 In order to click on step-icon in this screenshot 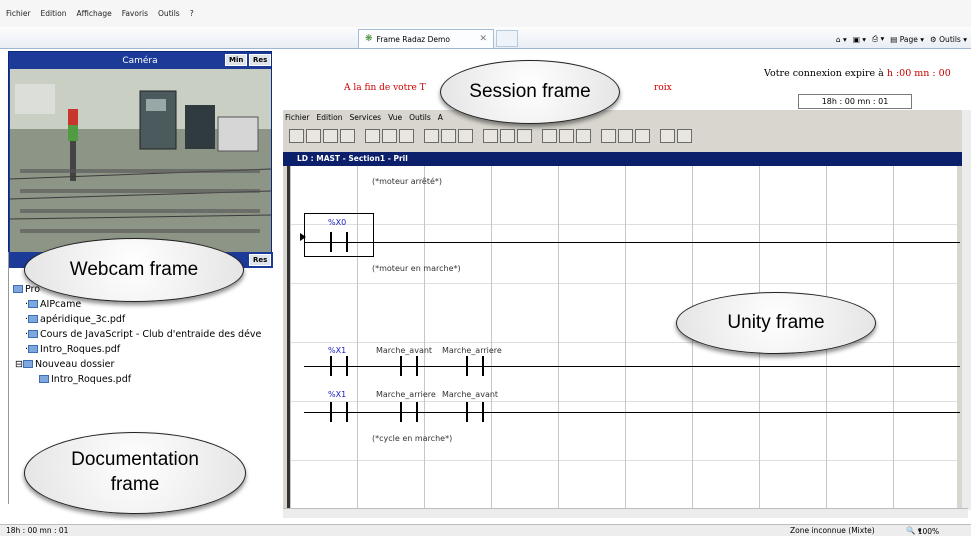, I will do `click(583, 136)`.